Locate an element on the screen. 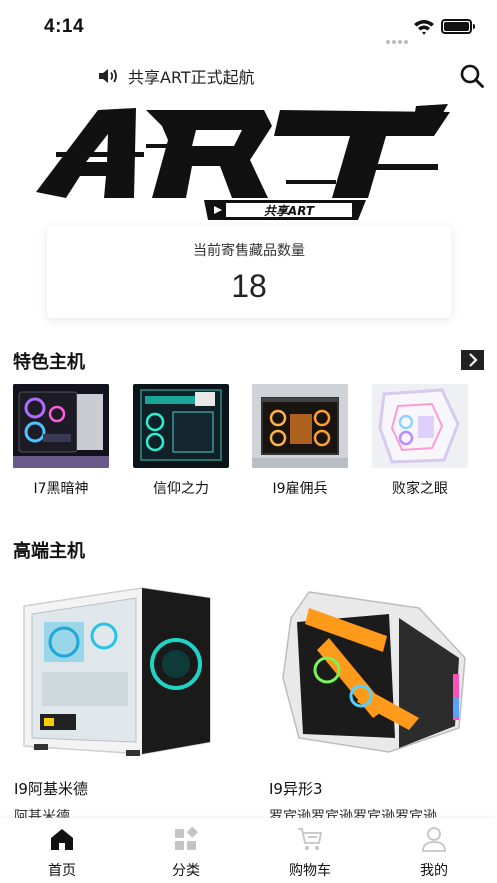  home-icon is located at coordinates (62, 839).